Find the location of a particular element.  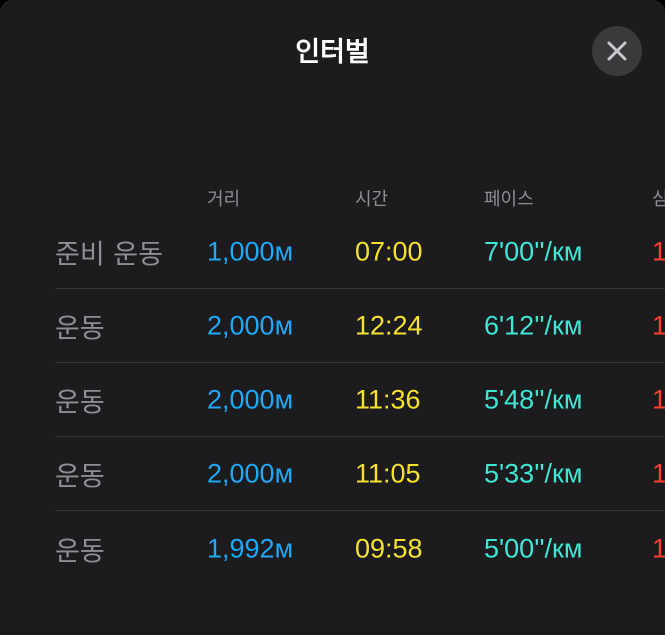

column-header-heart-rate: 심 is located at coordinates (658, 199).